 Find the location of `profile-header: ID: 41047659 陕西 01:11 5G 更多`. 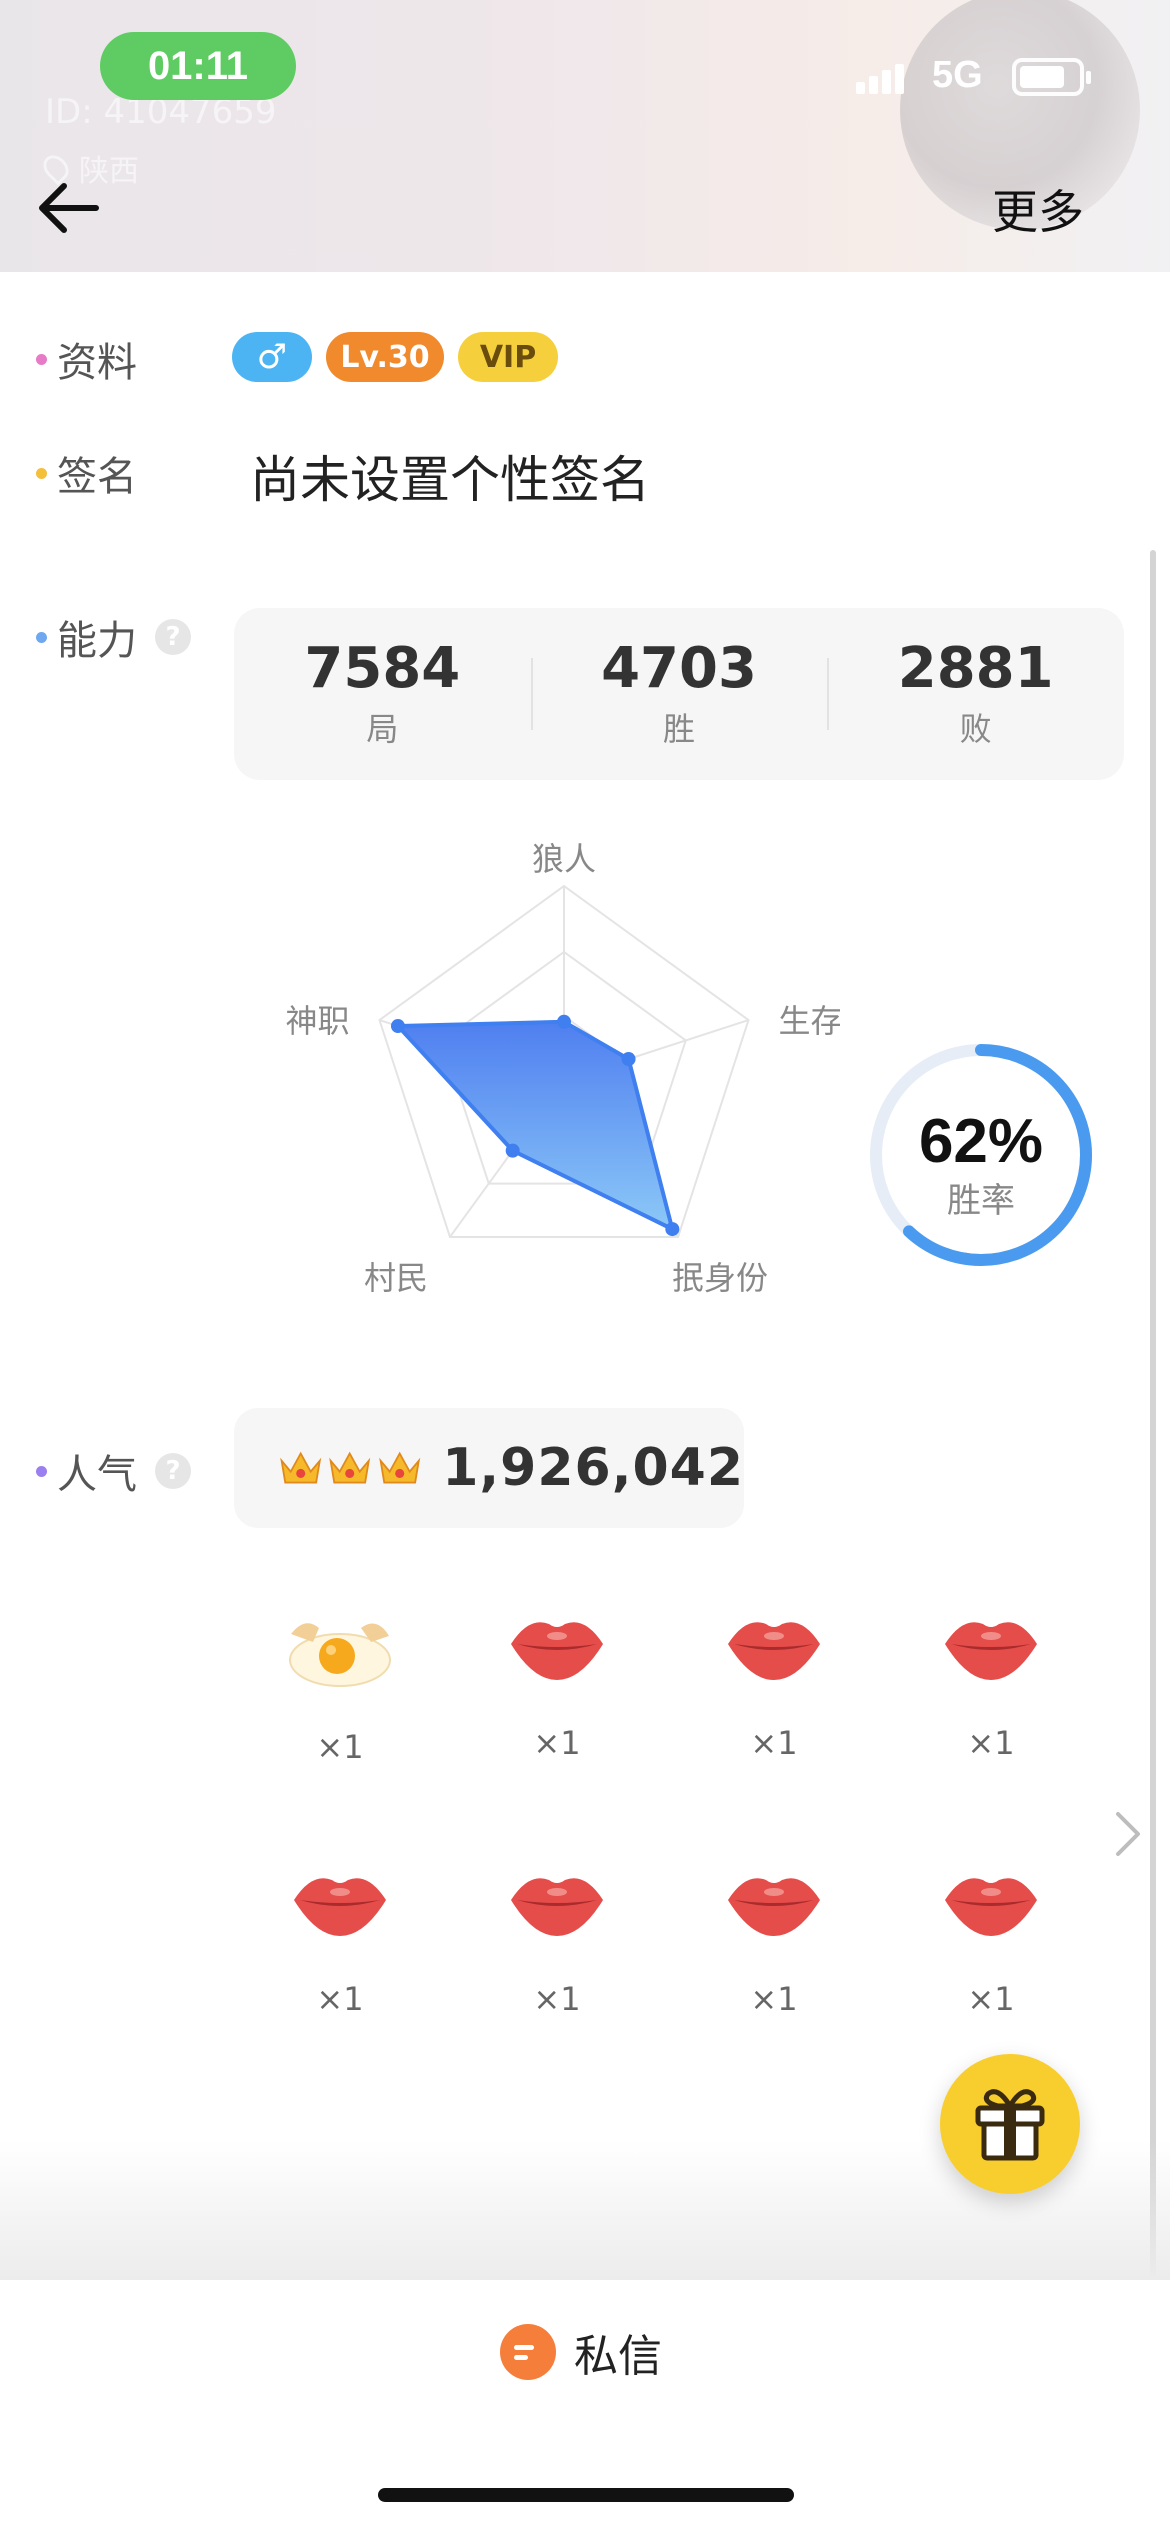

profile-header: ID: 41047659 陕西 01:11 5G 更多 is located at coordinates (585, 136).